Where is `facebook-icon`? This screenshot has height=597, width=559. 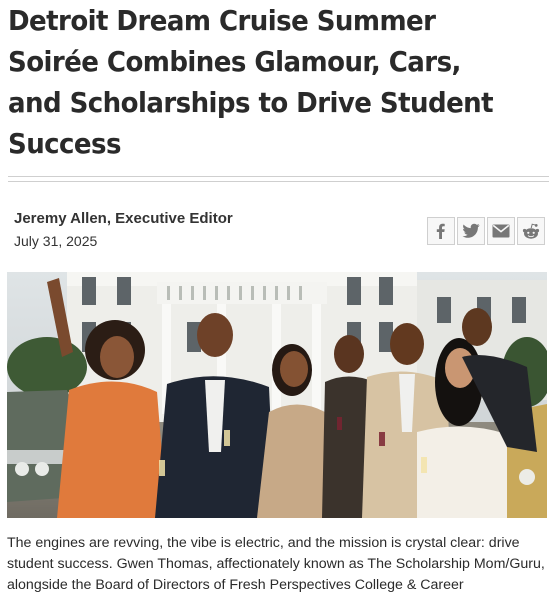 facebook-icon is located at coordinates (440, 231).